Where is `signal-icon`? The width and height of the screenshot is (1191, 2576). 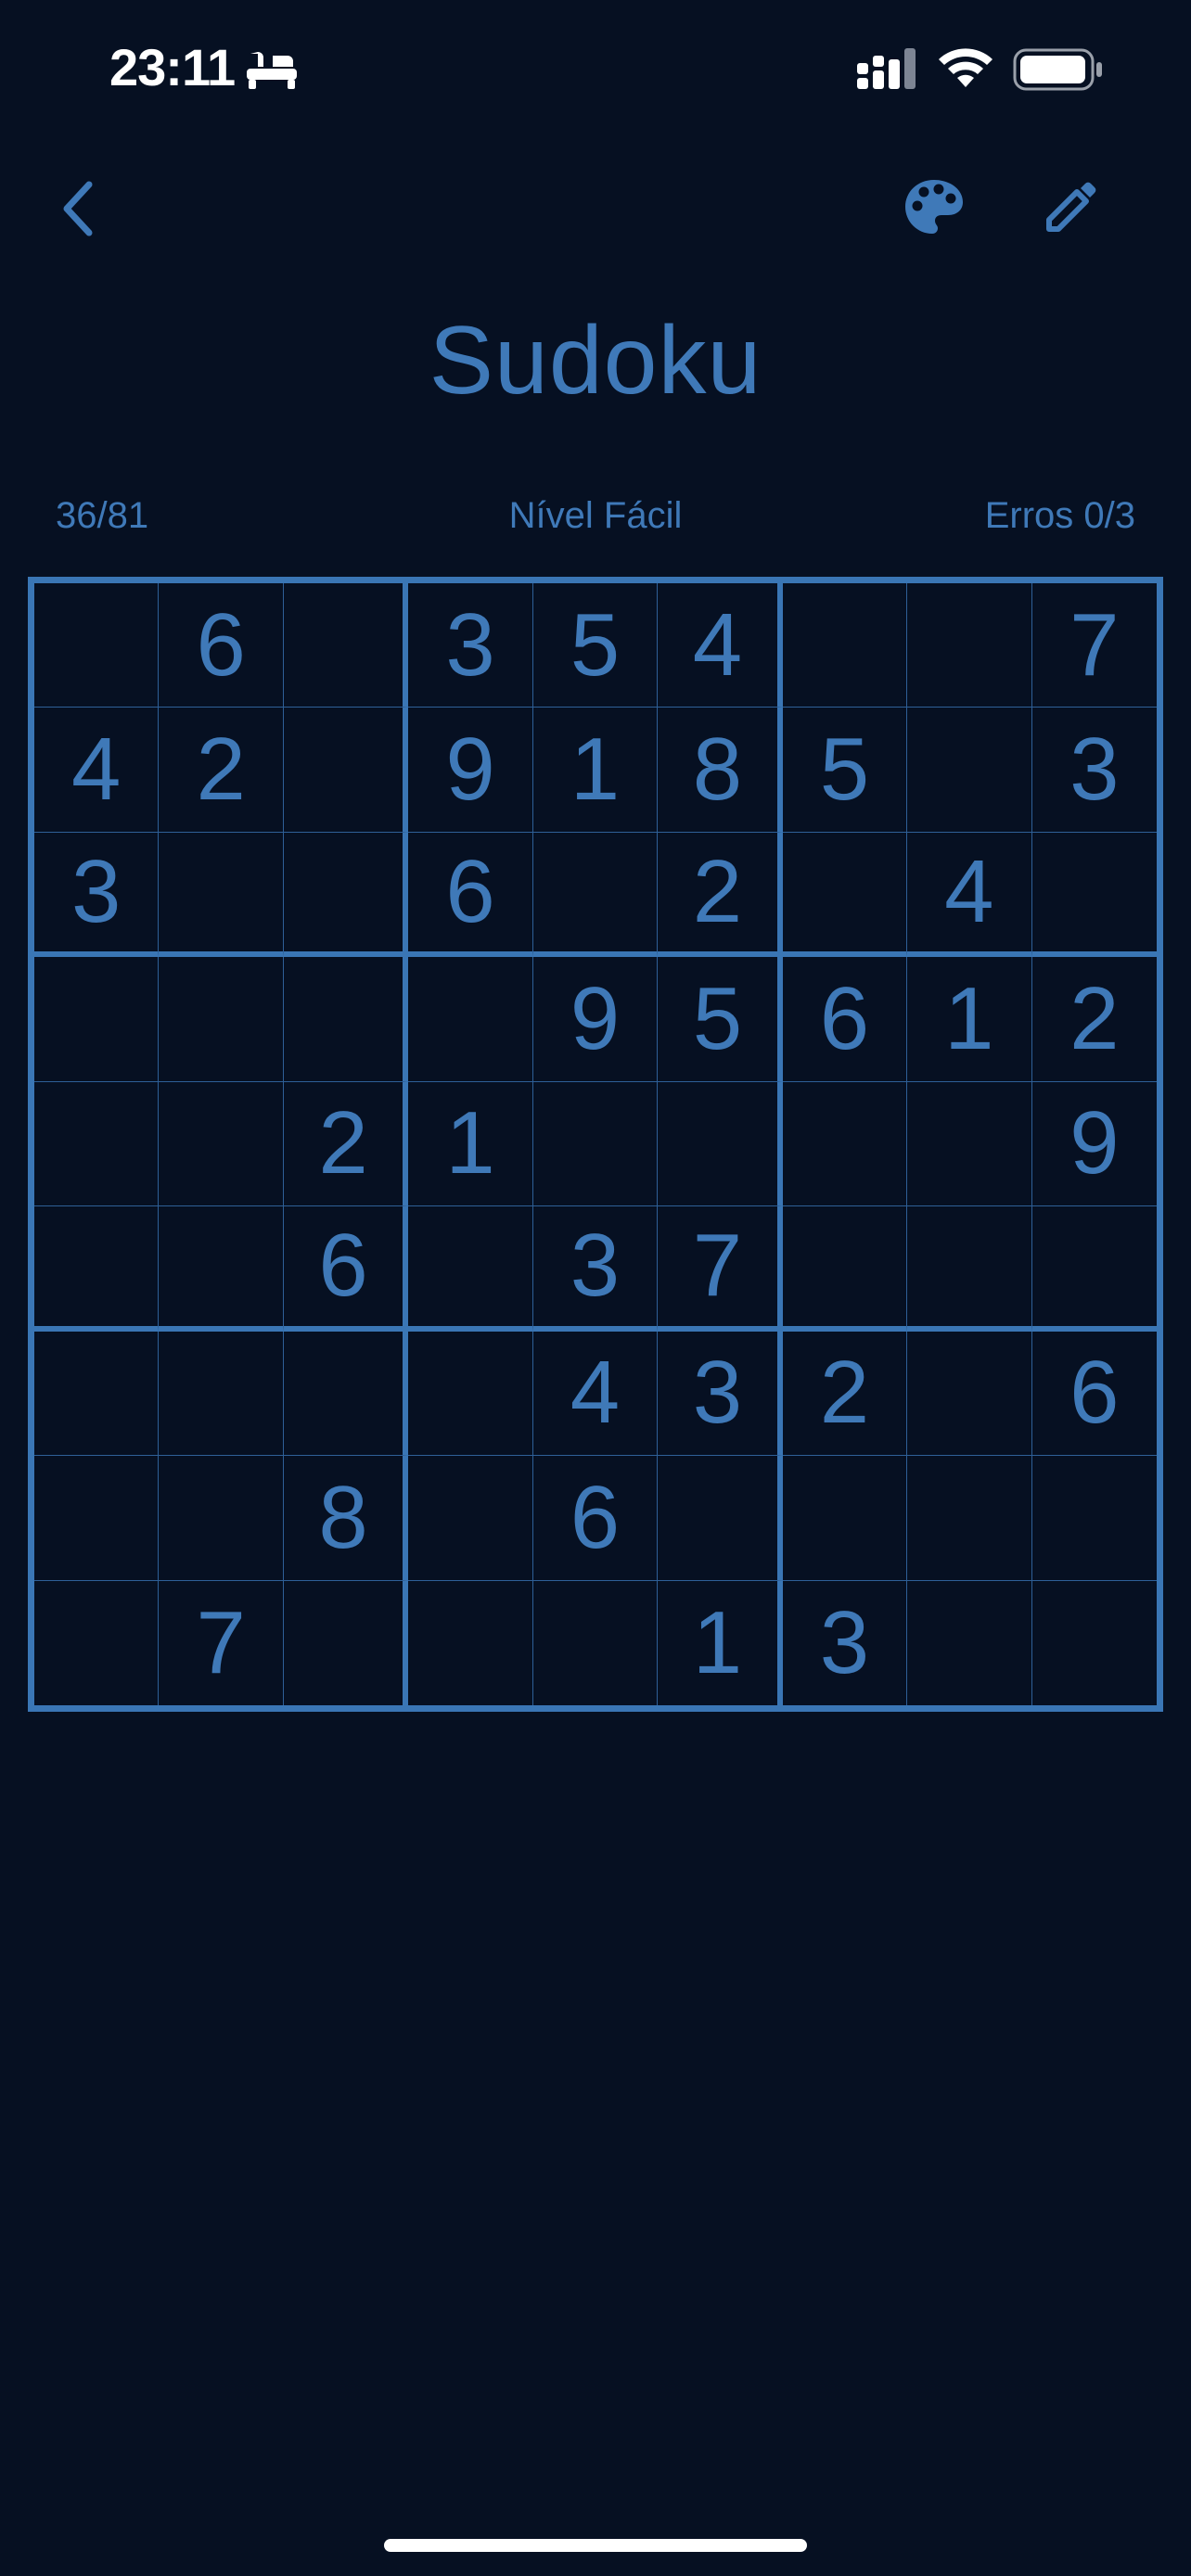
signal-icon is located at coordinates (886, 68).